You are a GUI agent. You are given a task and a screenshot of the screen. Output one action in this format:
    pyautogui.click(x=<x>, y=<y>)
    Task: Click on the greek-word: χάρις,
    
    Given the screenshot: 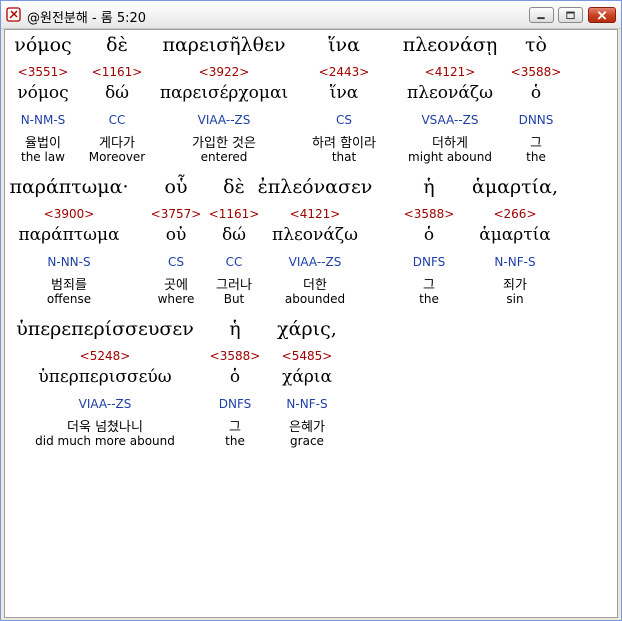 What is the action you would take?
    pyautogui.click(x=307, y=329)
    